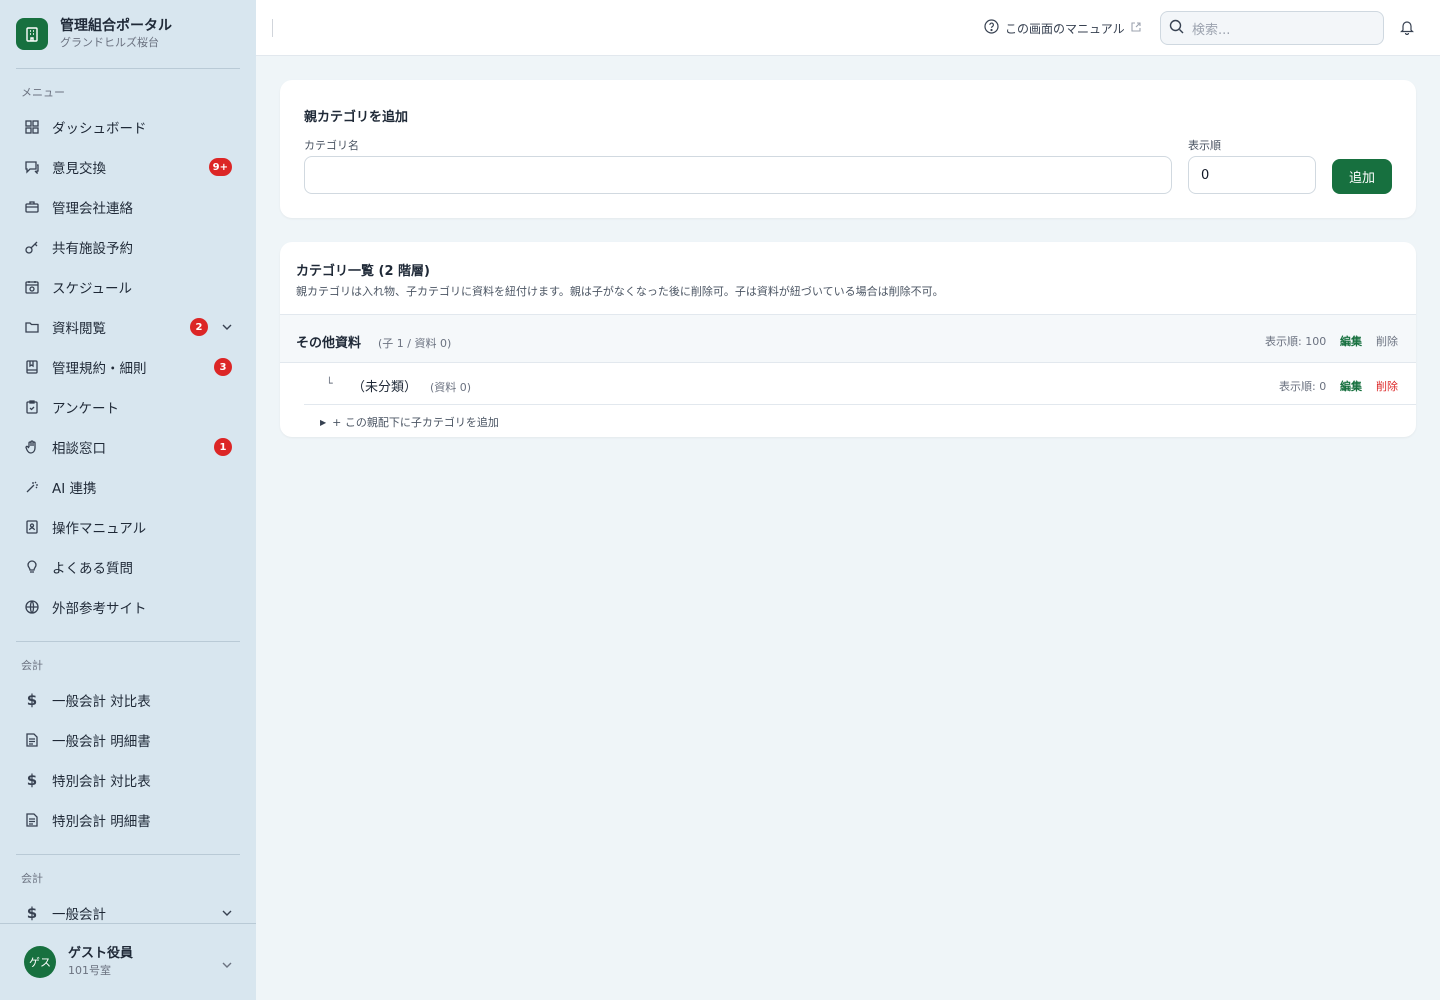 This screenshot has height=1000, width=1440. Describe the element at coordinates (85, 409) in the screenshot. I see `sidebar-item-label: アンケート` at that location.